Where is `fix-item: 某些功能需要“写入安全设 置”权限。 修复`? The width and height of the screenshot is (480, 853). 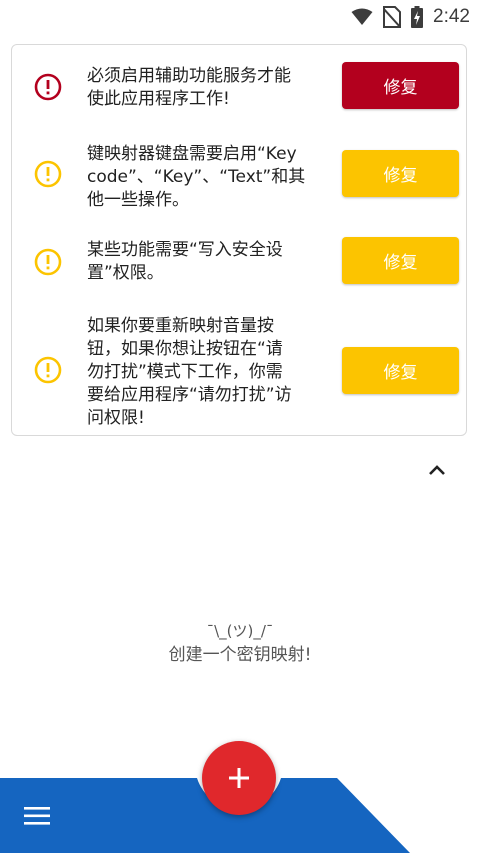
fix-item: 某些功能需要“写入安全设 置”权限。 修复 is located at coordinates (239, 262).